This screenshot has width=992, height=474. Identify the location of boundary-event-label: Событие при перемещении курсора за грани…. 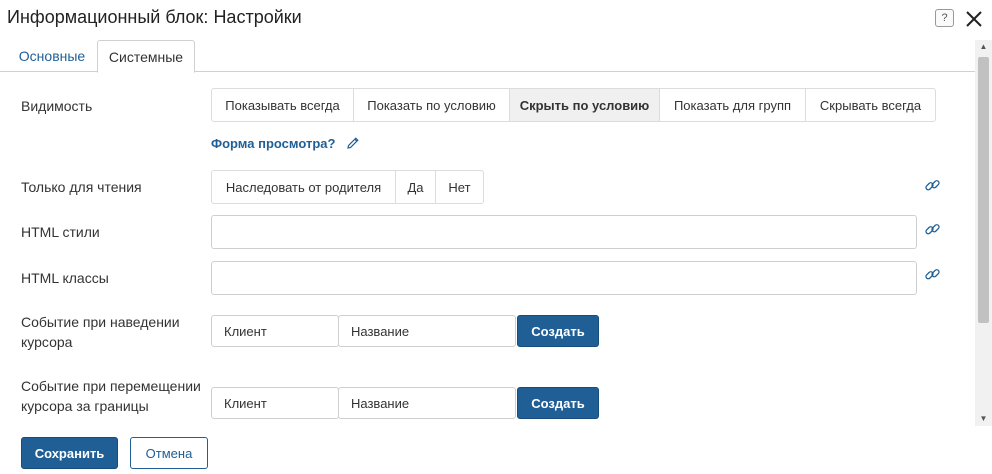
(111, 396).